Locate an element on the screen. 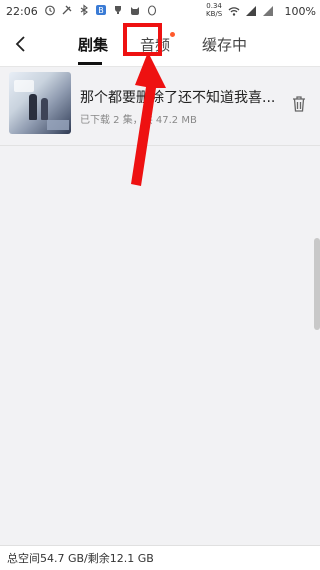 The image size is (320, 570). net-speed-value: 0.34 is located at coordinates (214, 6).